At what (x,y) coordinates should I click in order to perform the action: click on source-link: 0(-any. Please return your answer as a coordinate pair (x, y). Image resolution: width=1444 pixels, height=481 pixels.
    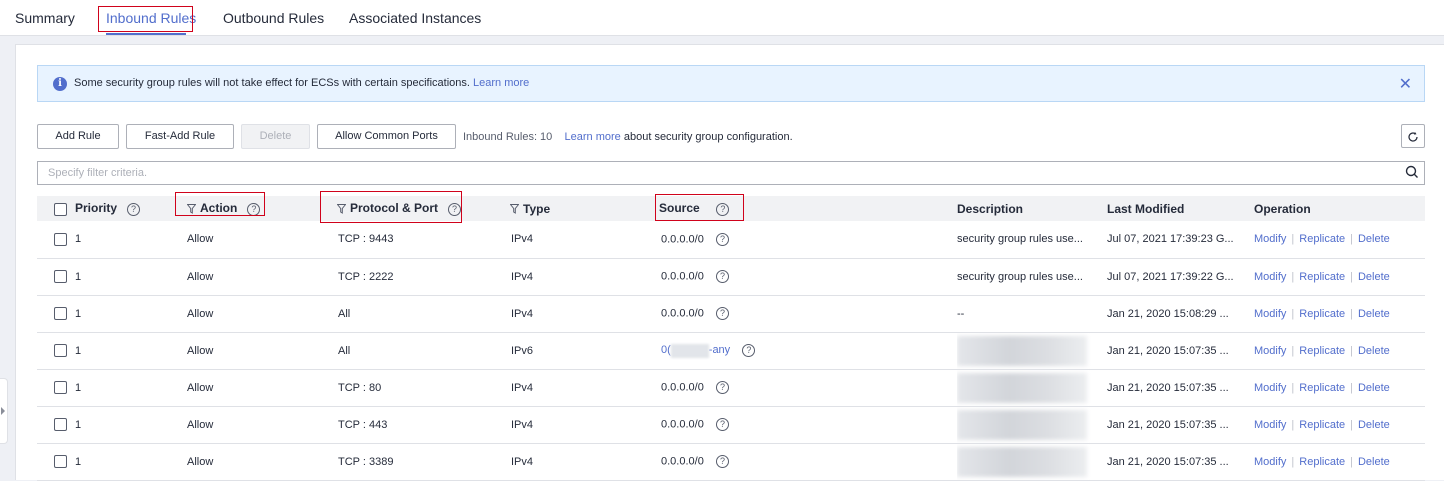
    Looking at the image, I should click on (695, 350).